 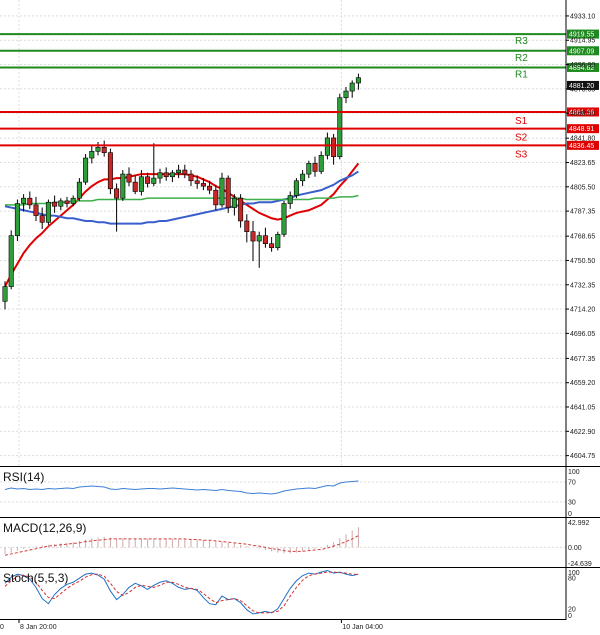 What do you see at coordinates (521, 41) in the screenshot?
I see `pivot-name-label: R3` at bounding box center [521, 41].